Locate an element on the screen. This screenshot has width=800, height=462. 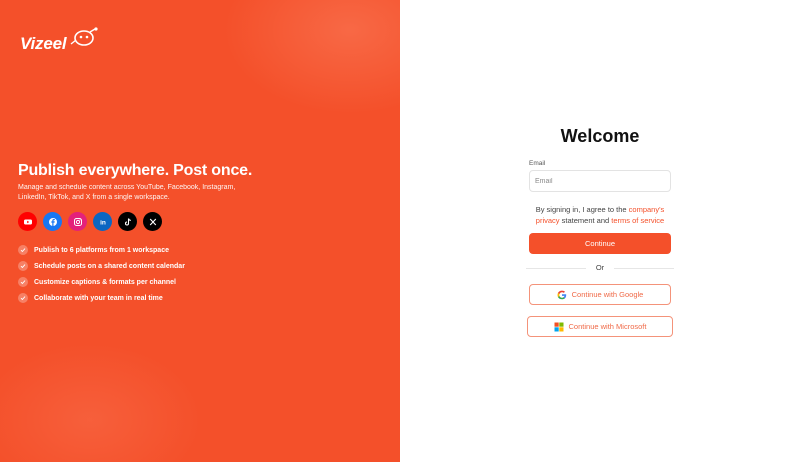
continue-with-google-button: Continue with Google is located at coordinates (600, 294).